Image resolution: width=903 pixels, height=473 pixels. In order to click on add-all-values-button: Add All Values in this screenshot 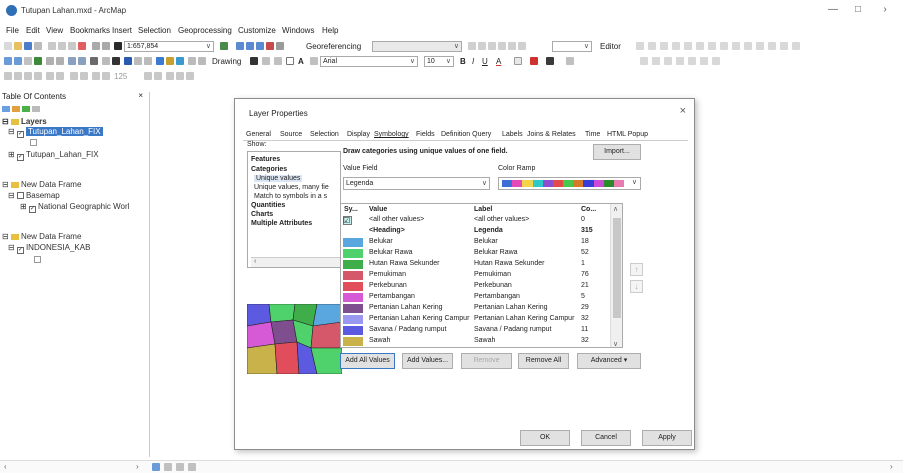, I will do `click(367, 361)`.